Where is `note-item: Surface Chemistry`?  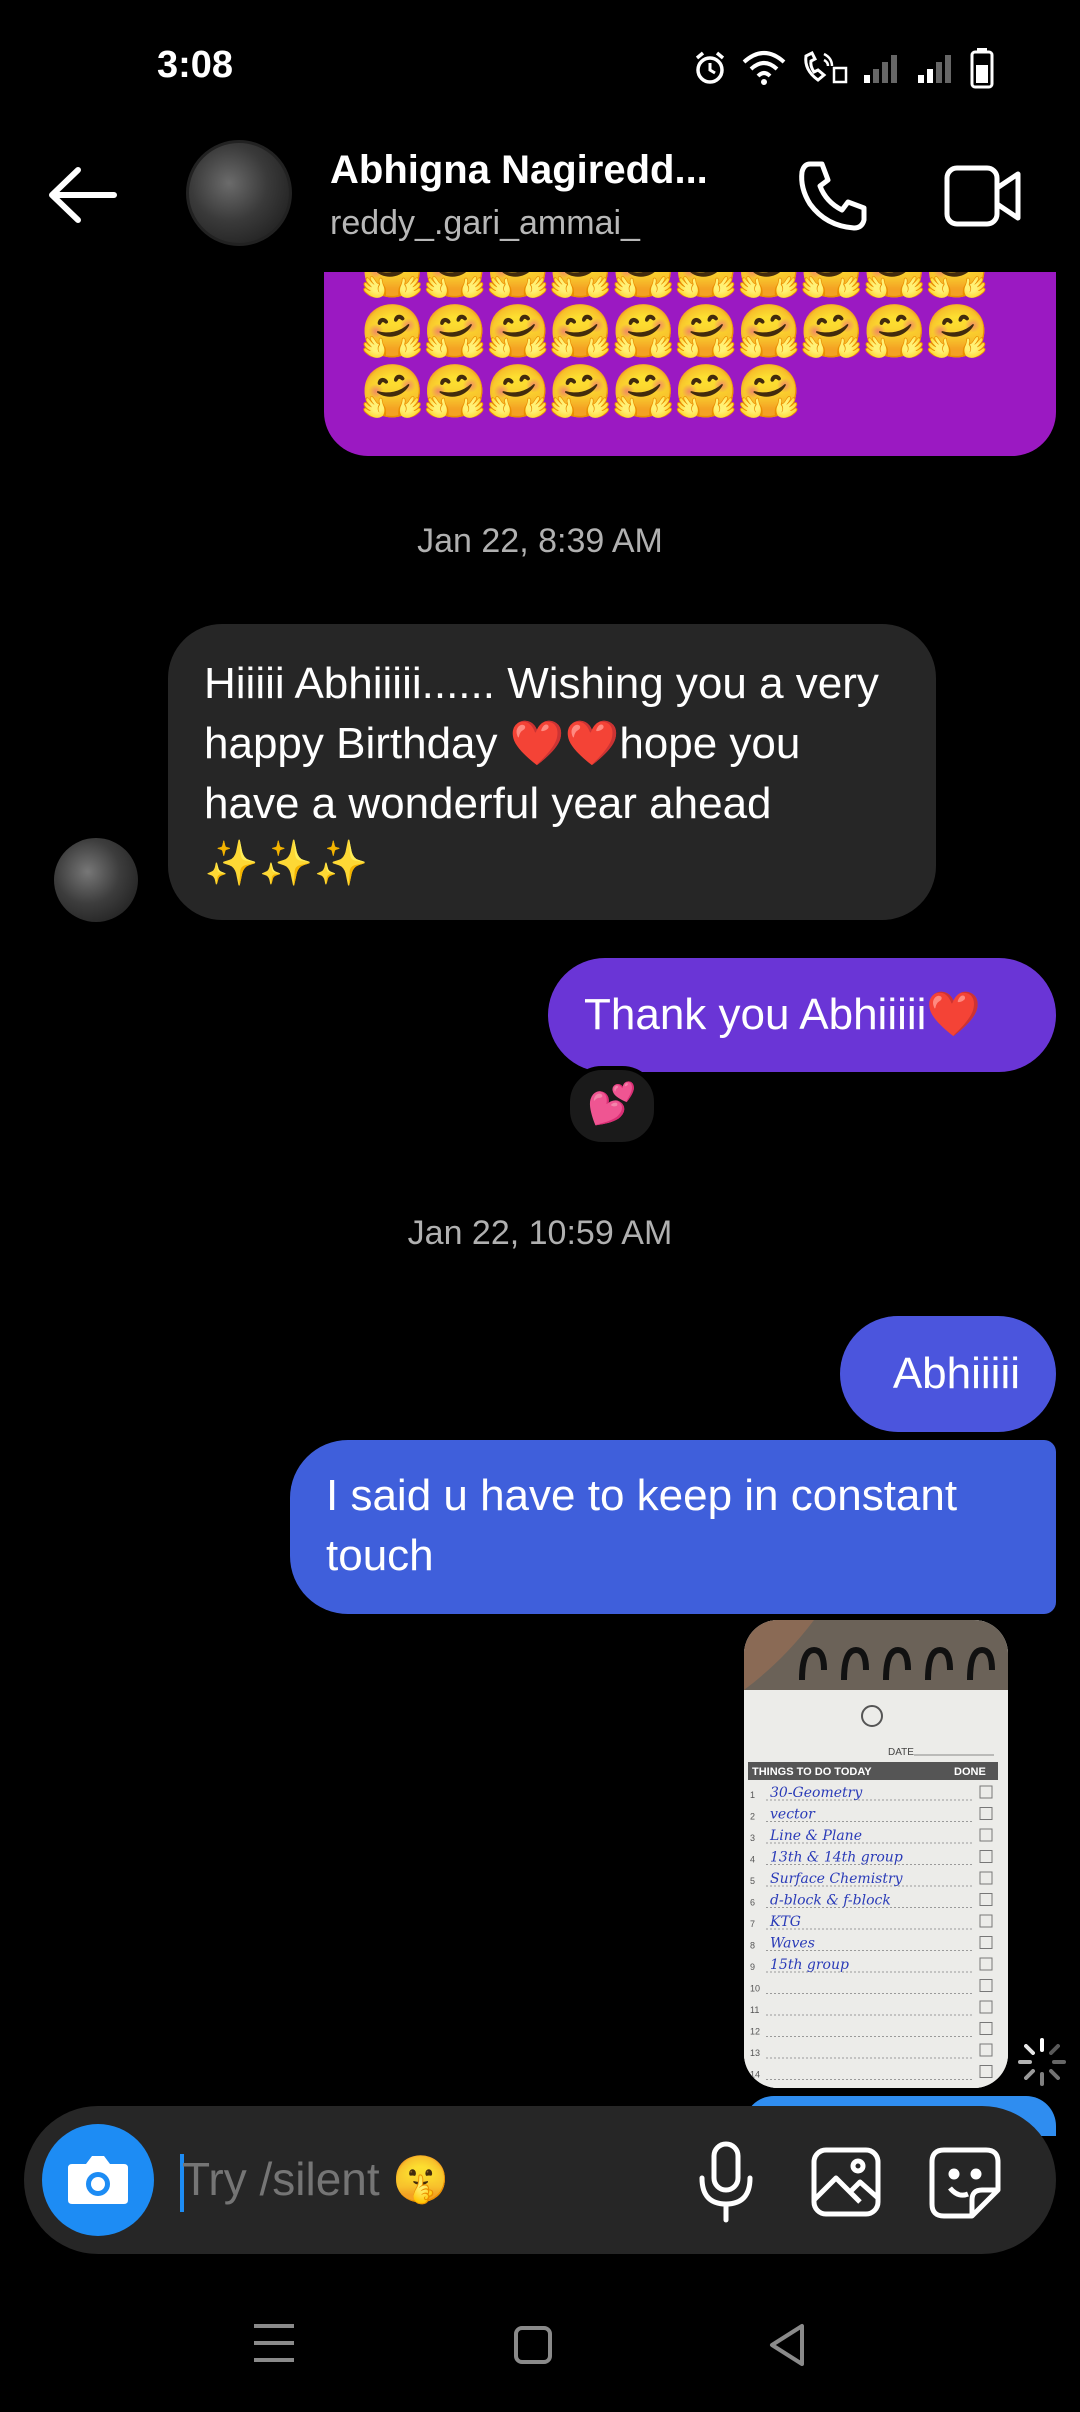
note-item: Surface Chemistry is located at coordinates (837, 1879).